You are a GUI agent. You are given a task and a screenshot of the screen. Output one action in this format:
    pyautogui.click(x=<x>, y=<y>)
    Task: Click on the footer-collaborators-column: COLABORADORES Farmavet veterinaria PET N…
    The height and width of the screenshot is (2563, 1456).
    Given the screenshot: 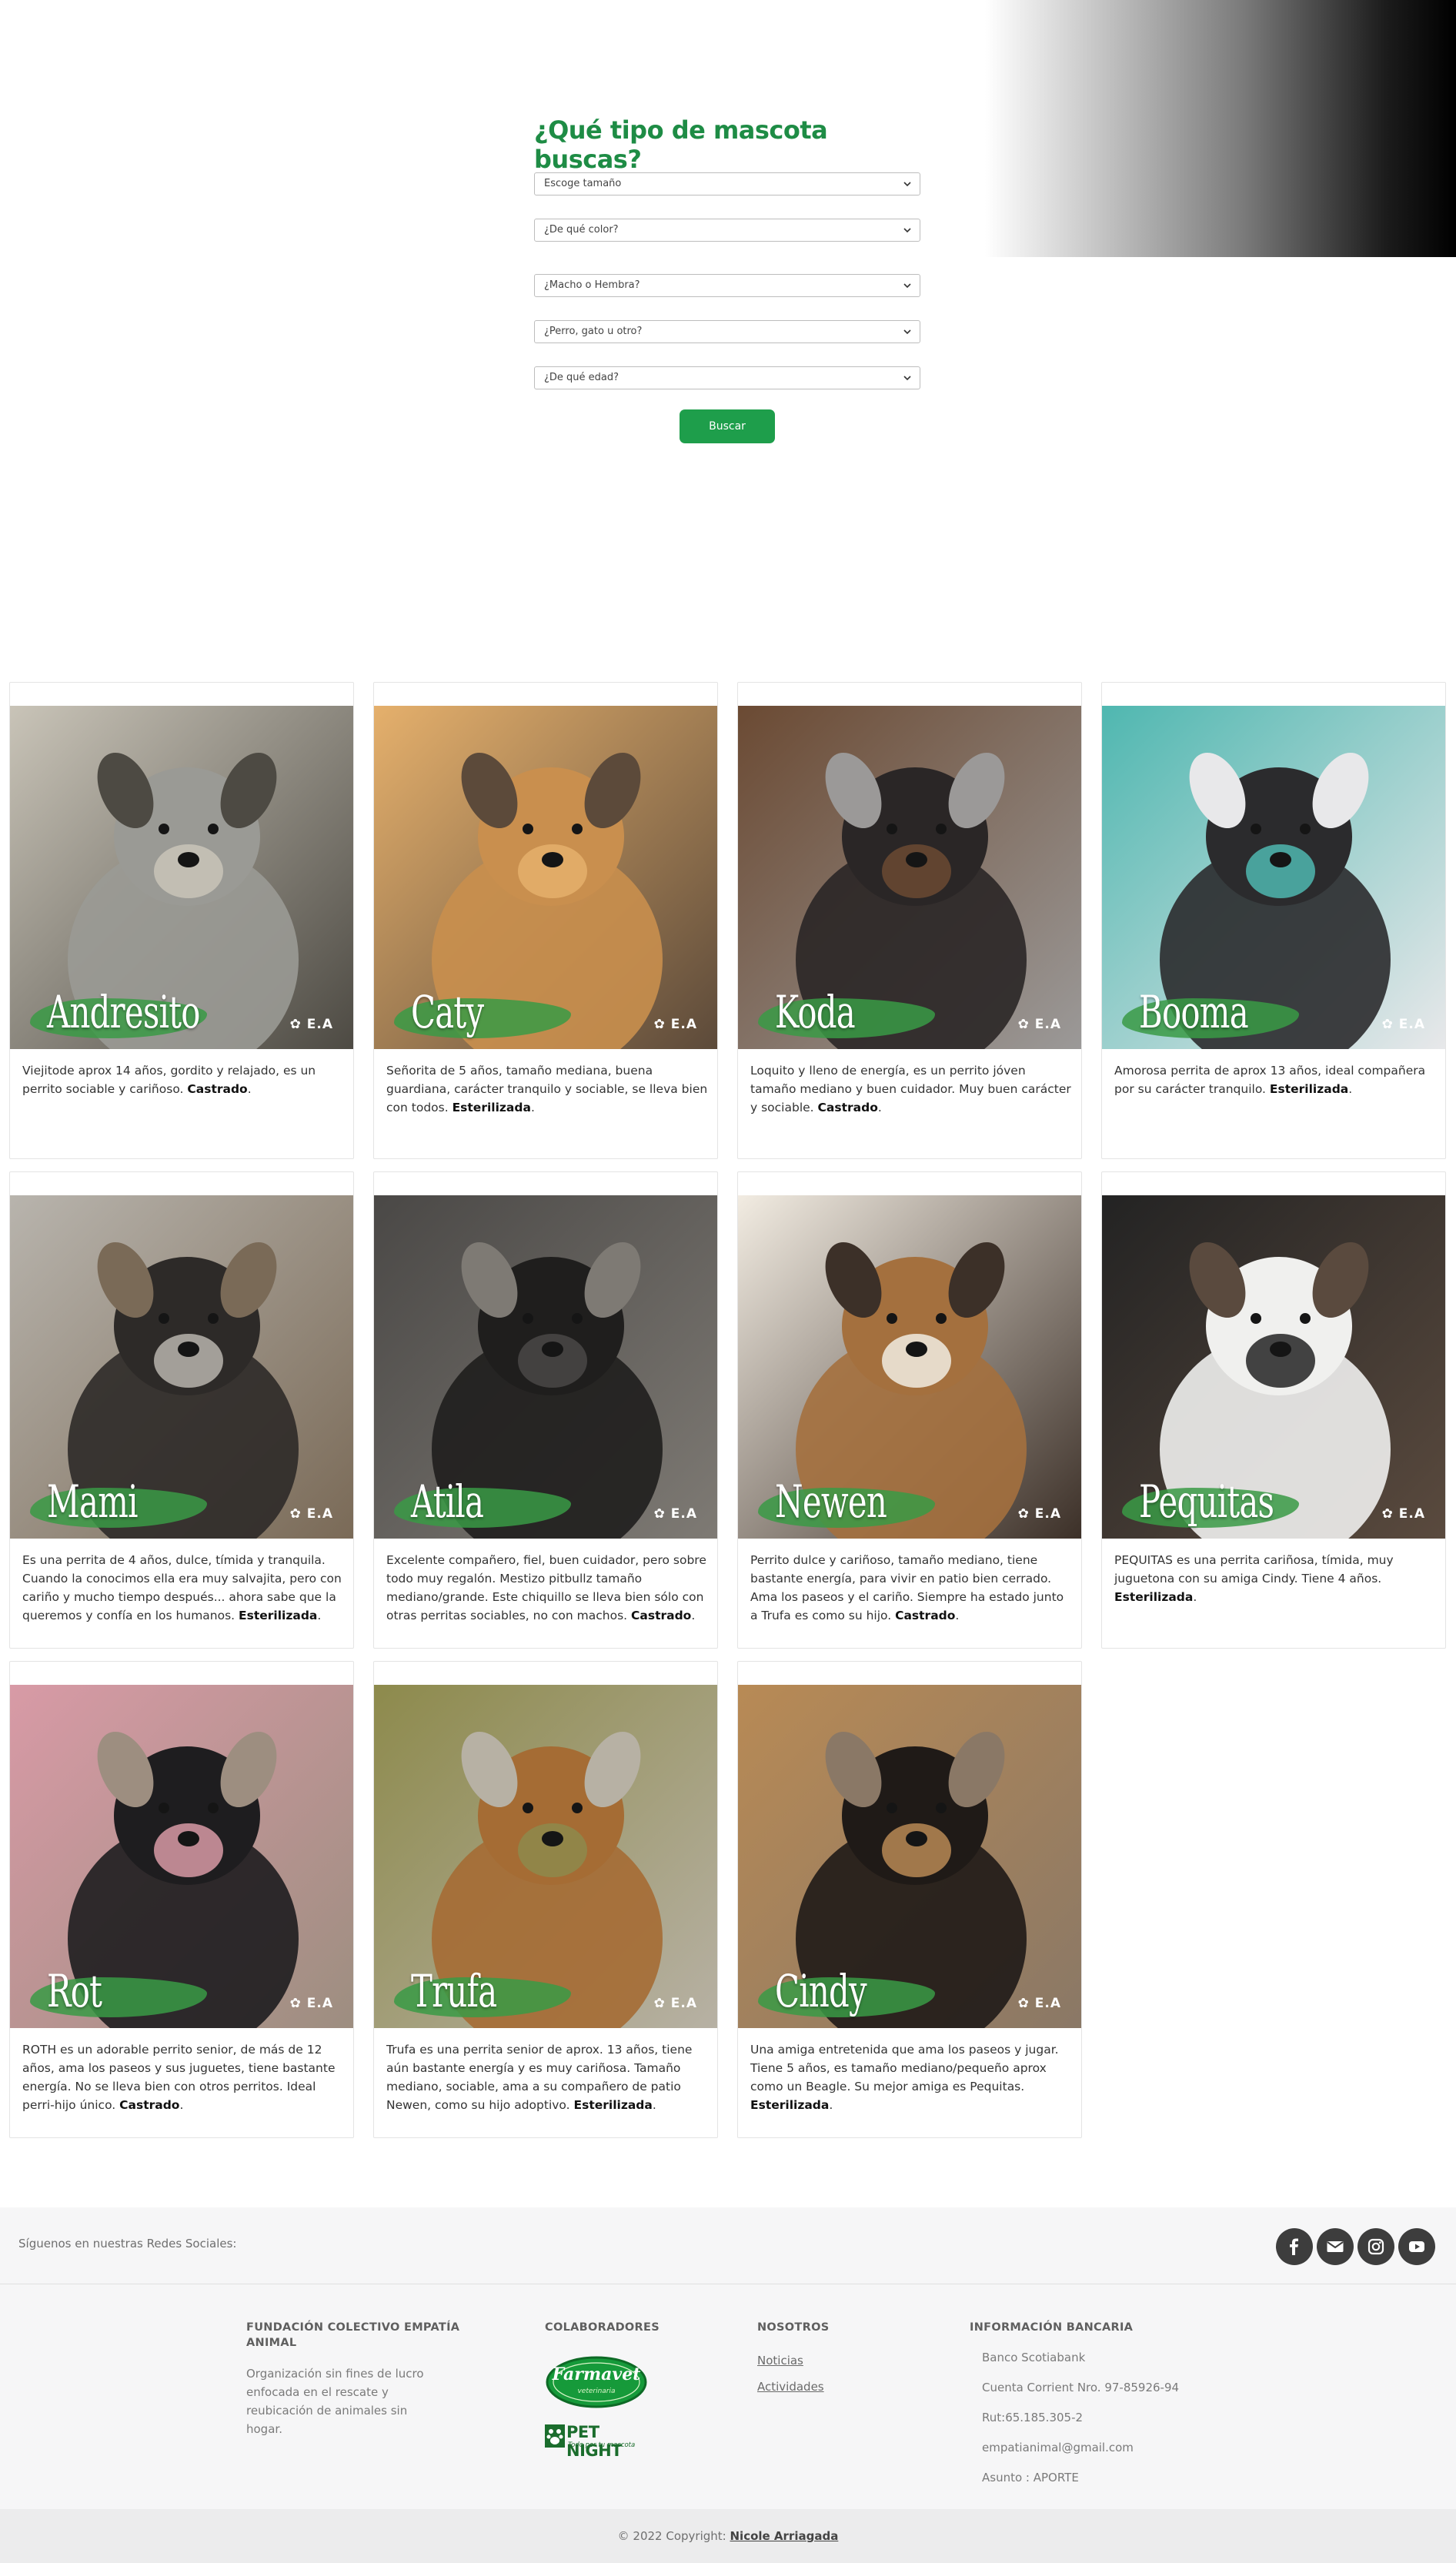 What is the action you would take?
    pyautogui.click(x=622, y=2390)
    